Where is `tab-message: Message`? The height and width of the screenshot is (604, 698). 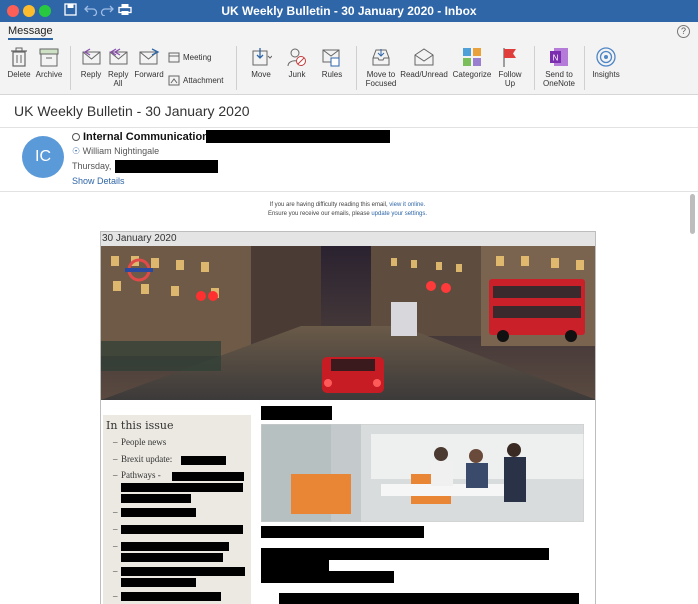
tab-message: Message is located at coordinates (30, 32).